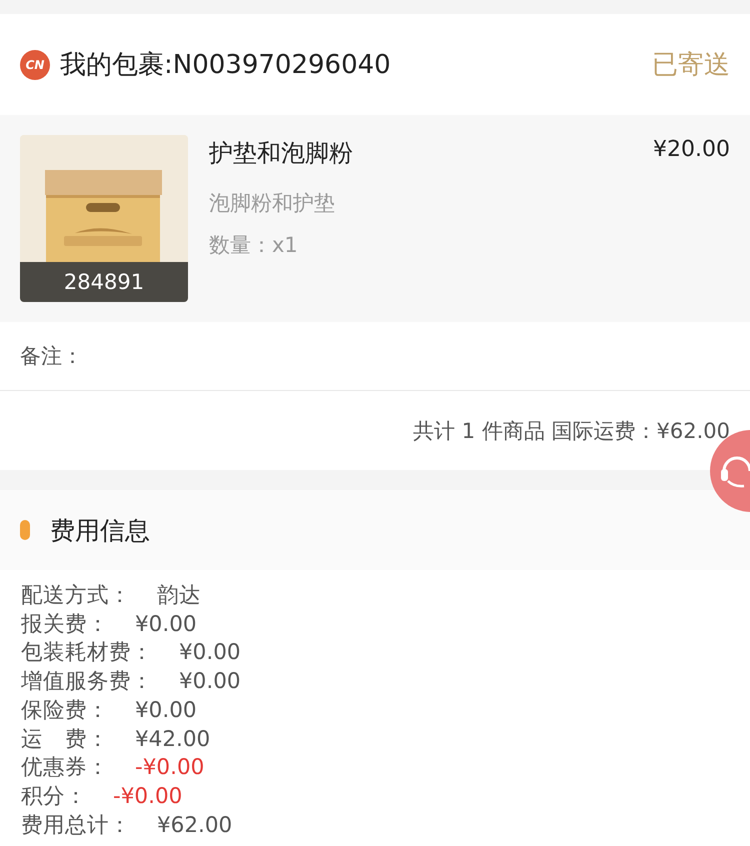 This screenshot has height=846, width=750. Describe the element at coordinates (100, 530) in the screenshot. I see `section-title: 费用信息` at that location.